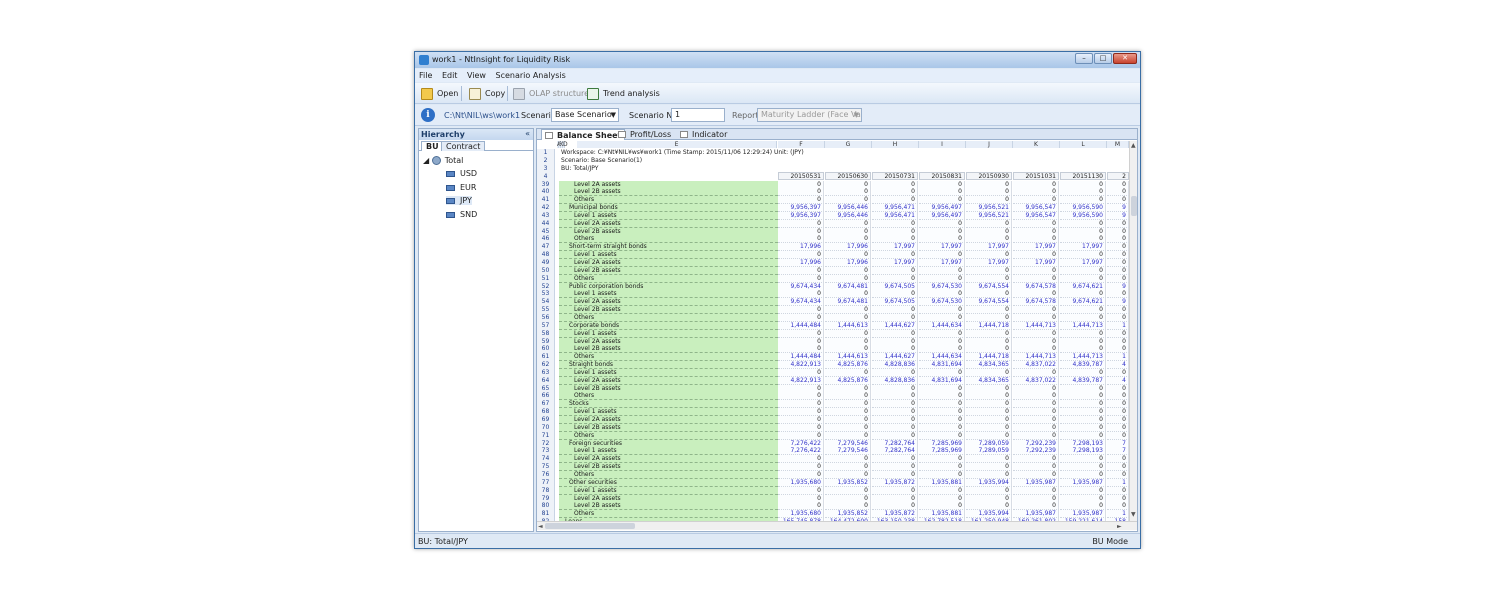  Describe the element at coordinates (677, 144) in the screenshot. I see `column-header: E` at that location.